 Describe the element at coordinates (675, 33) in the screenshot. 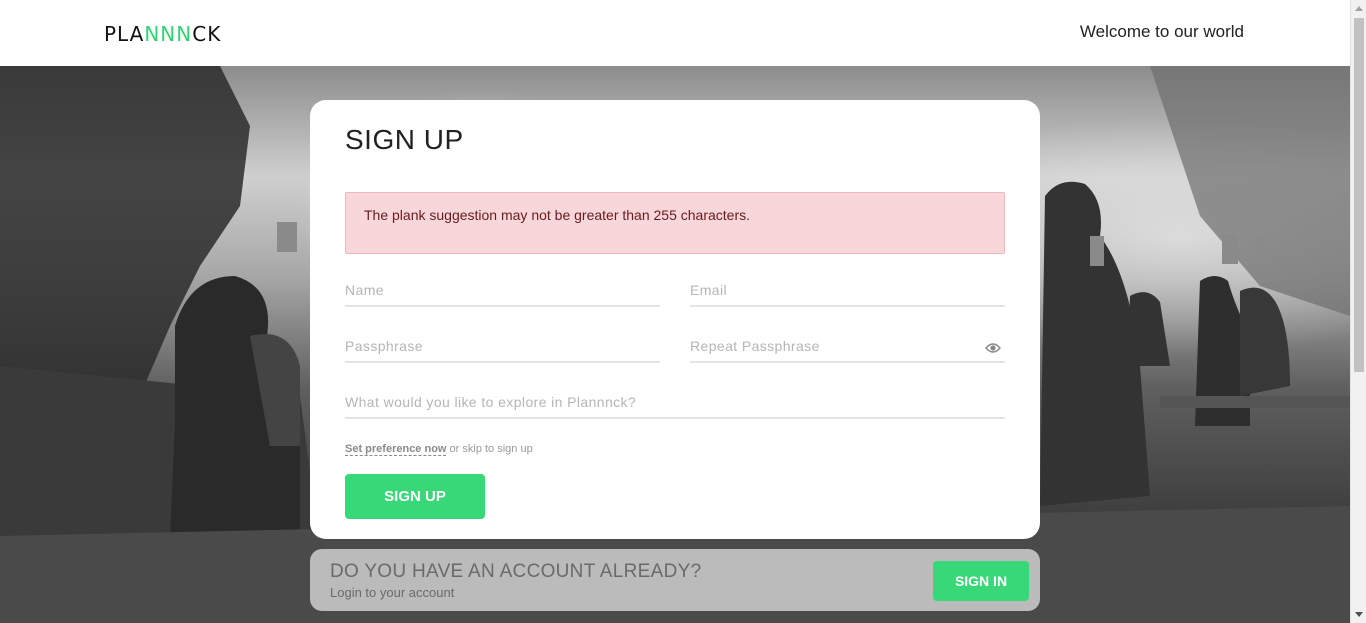

I see `top-header: PLA NNN CK Welcome to our world` at that location.